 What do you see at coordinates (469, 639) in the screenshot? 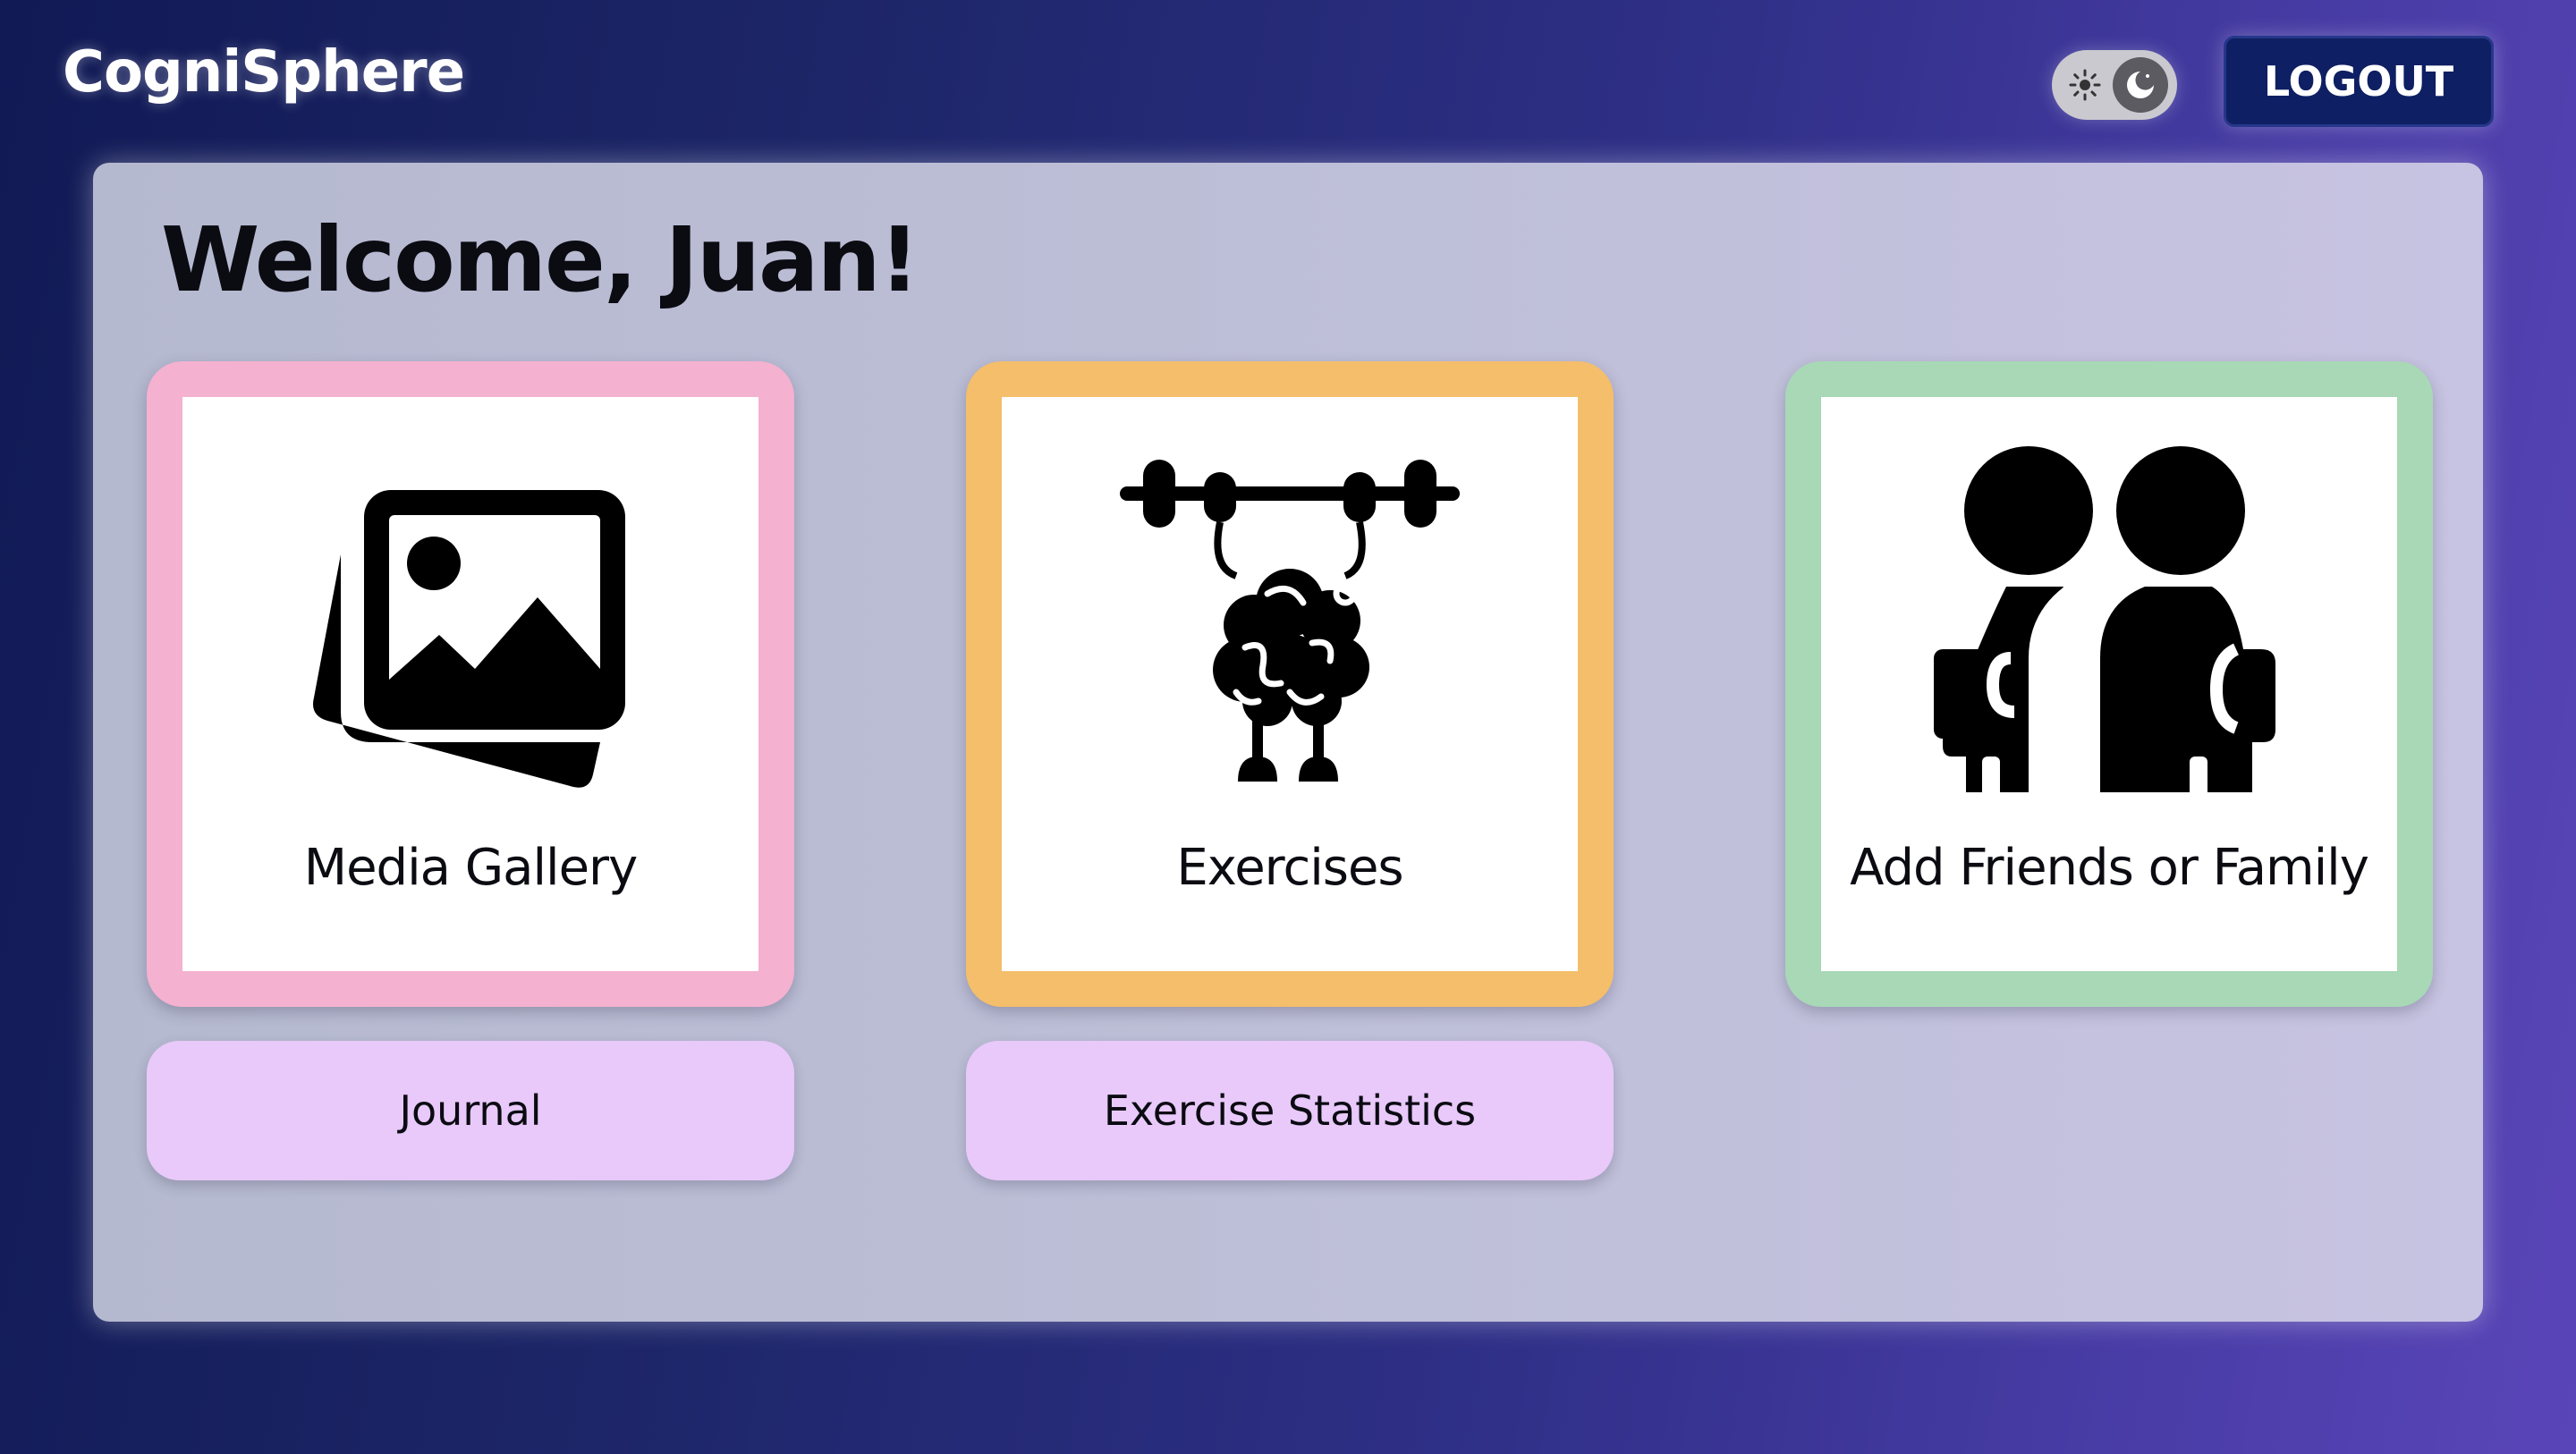
I see `image-gallery-icon` at bounding box center [469, 639].